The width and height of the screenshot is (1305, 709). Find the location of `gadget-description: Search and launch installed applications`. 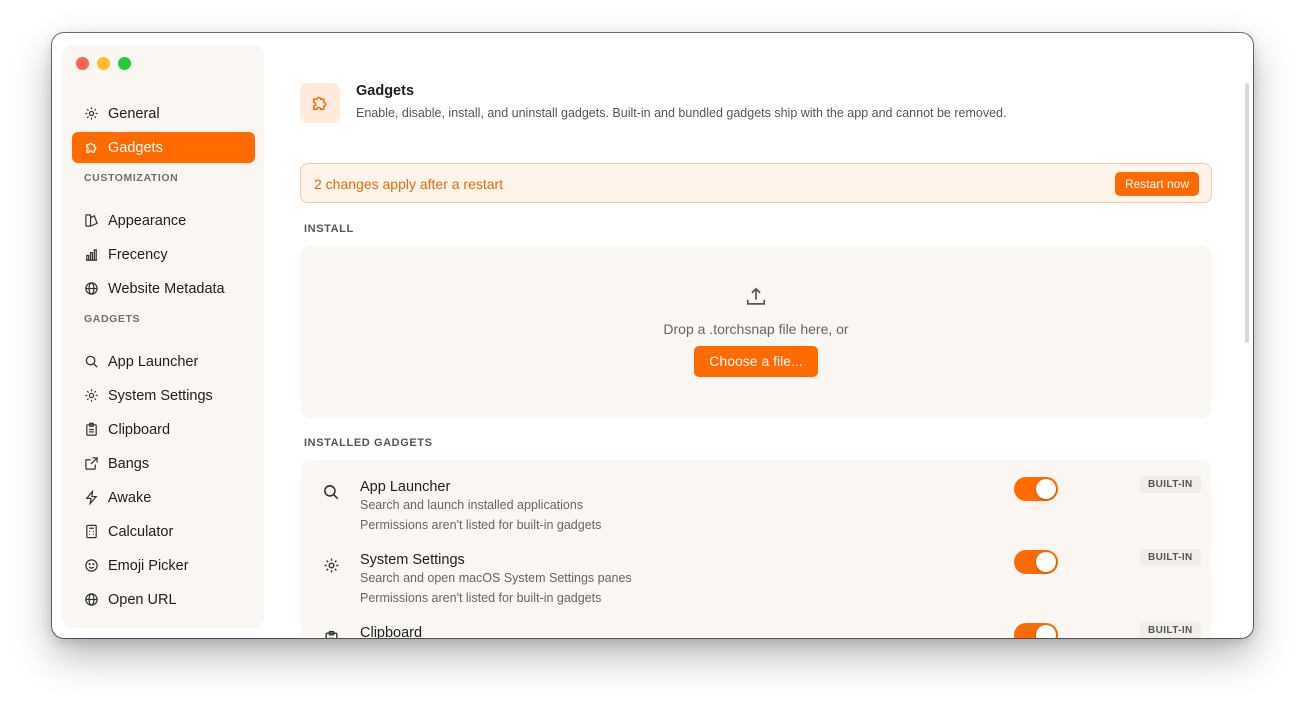

gadget-description: Search and launch installed applications is located at coordinates (472, 505).